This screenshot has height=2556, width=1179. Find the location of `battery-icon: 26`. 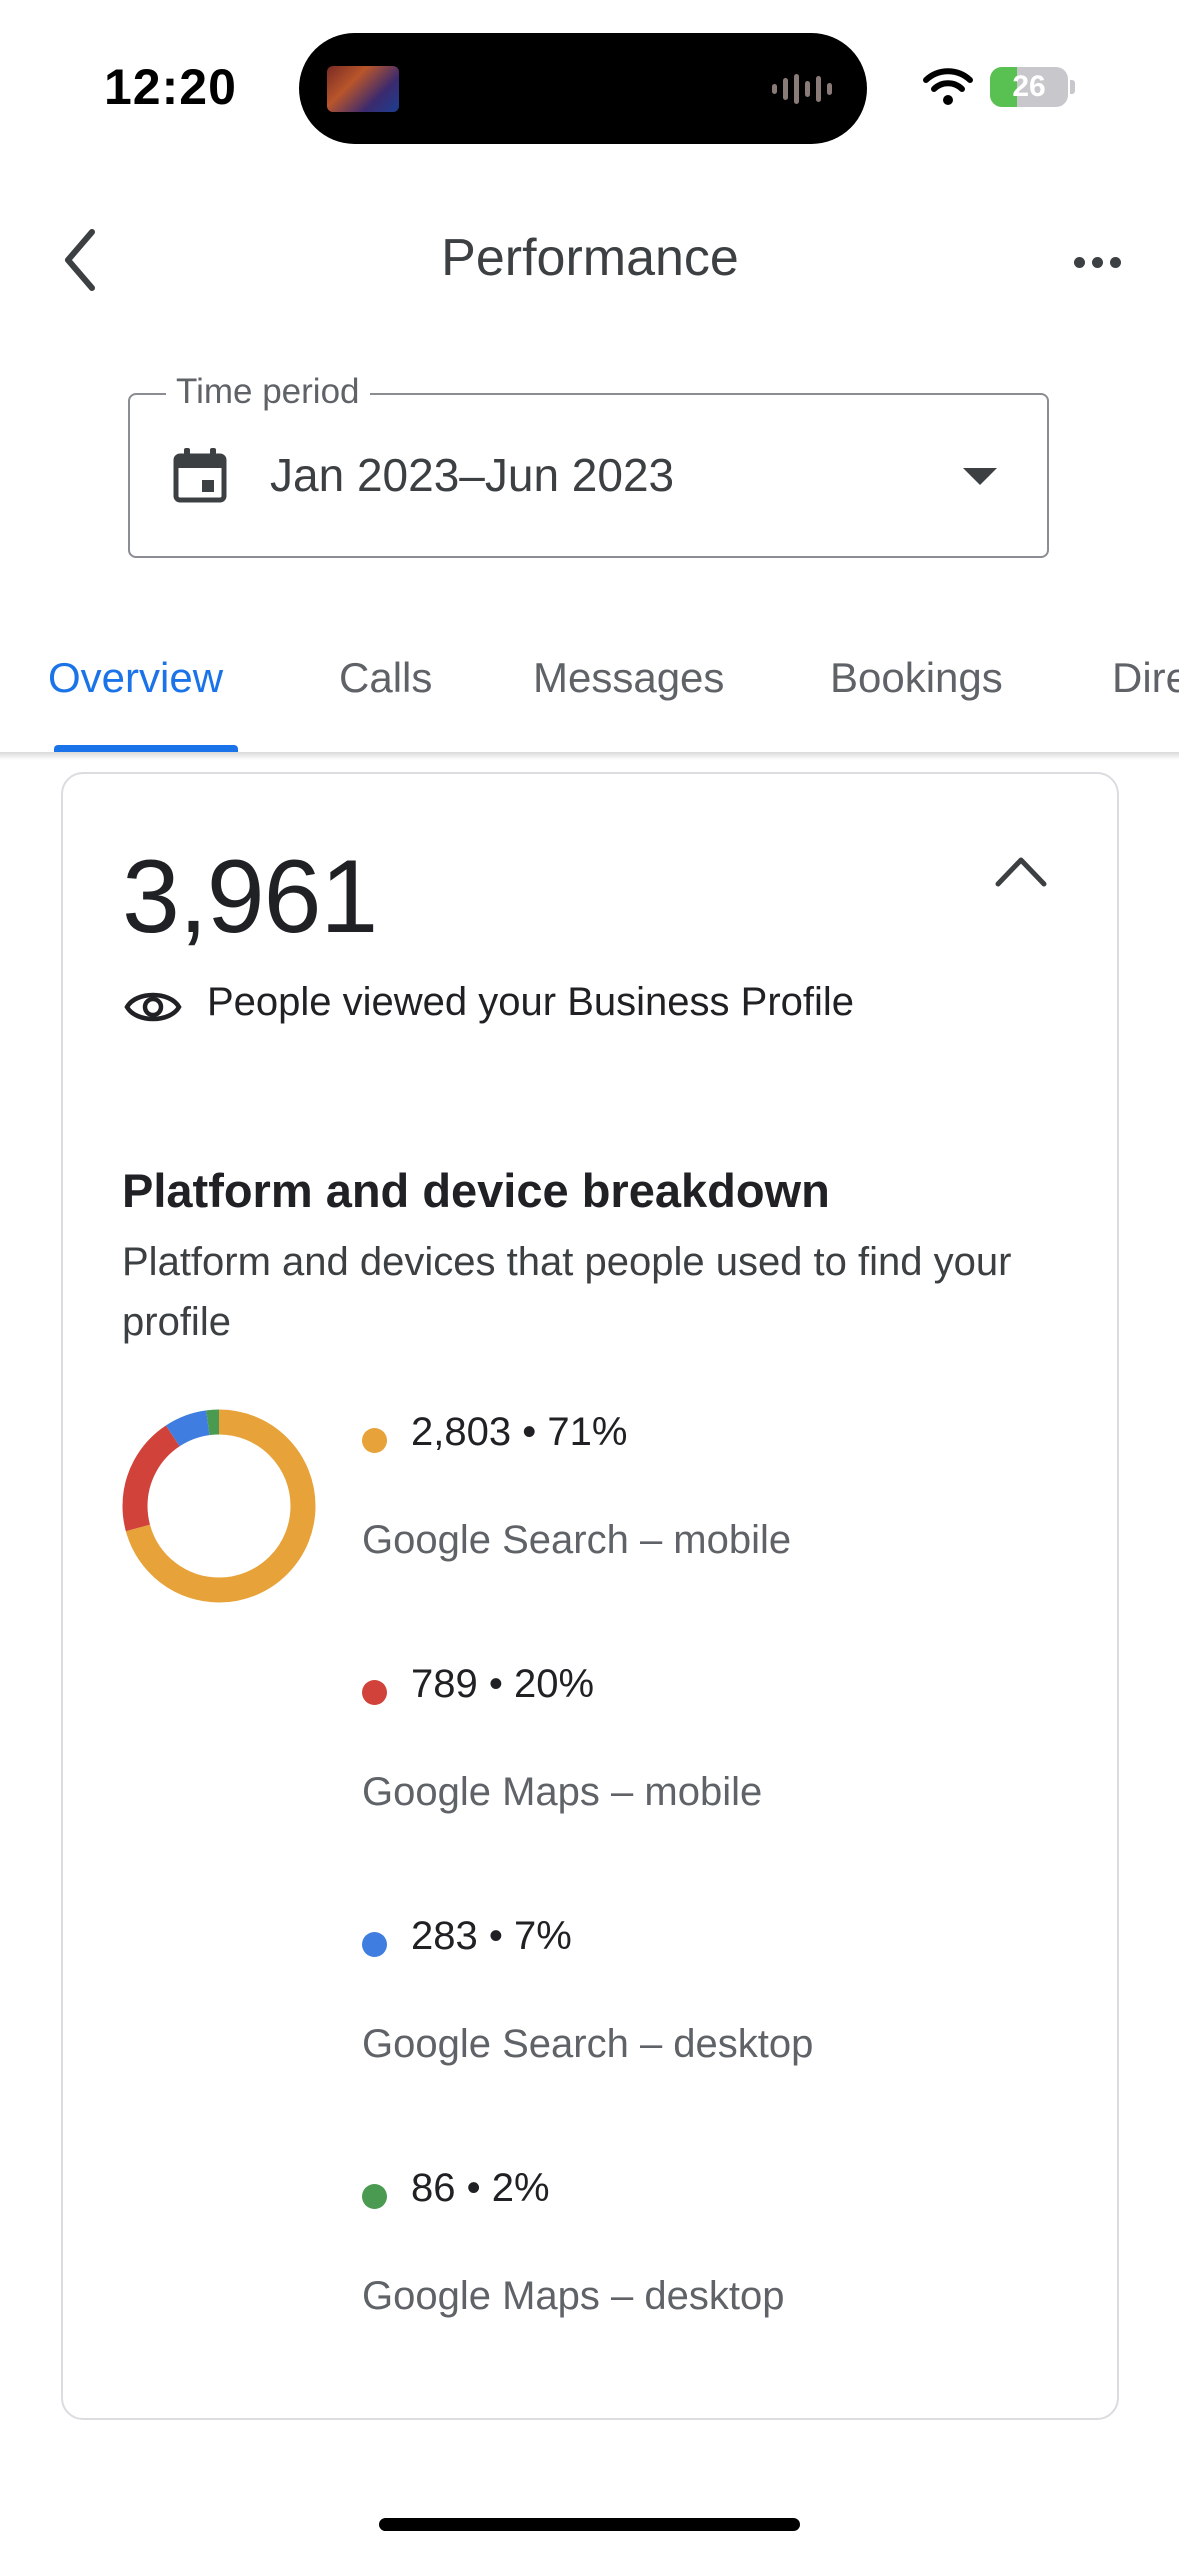

battery-icon: 26 is located at coordinates (1029, 87).